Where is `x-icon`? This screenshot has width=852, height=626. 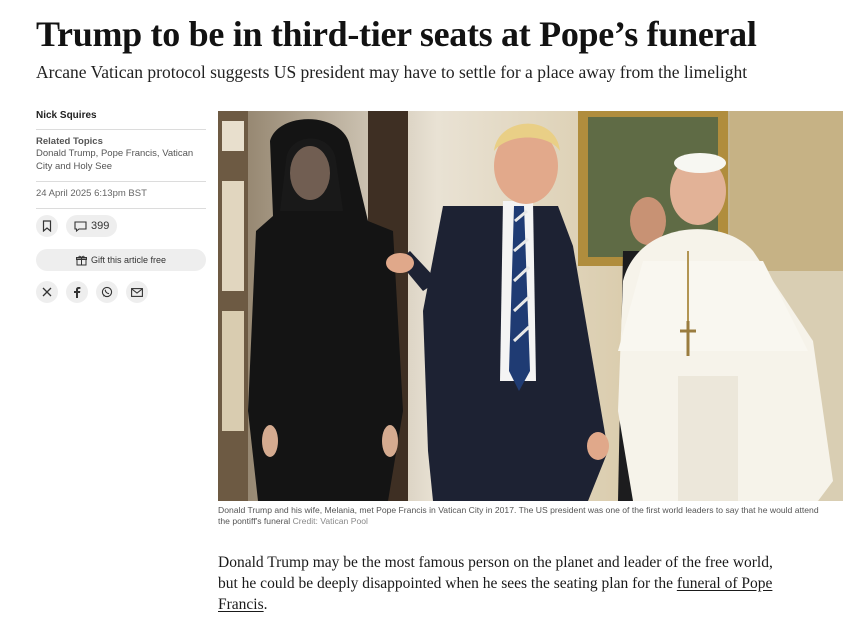
x-icon is located at coordinates (47, 292).